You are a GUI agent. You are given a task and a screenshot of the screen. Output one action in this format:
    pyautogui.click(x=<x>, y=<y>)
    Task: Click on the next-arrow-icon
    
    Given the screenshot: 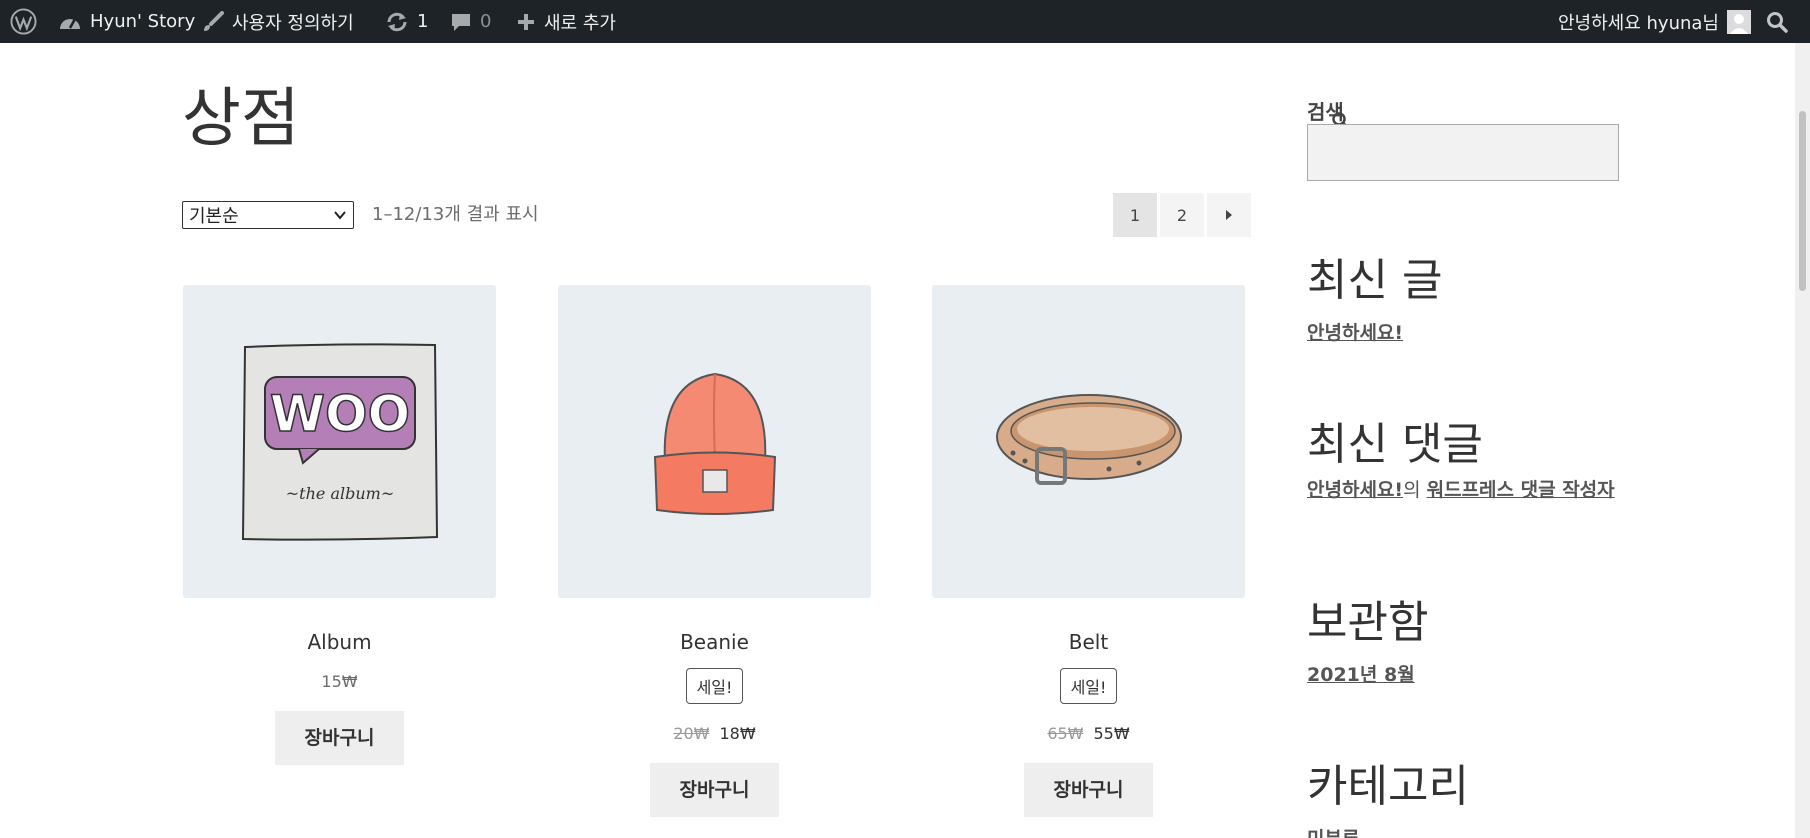 What is the action you would take?
    pyautogui.click(x=1229, y=215)
    